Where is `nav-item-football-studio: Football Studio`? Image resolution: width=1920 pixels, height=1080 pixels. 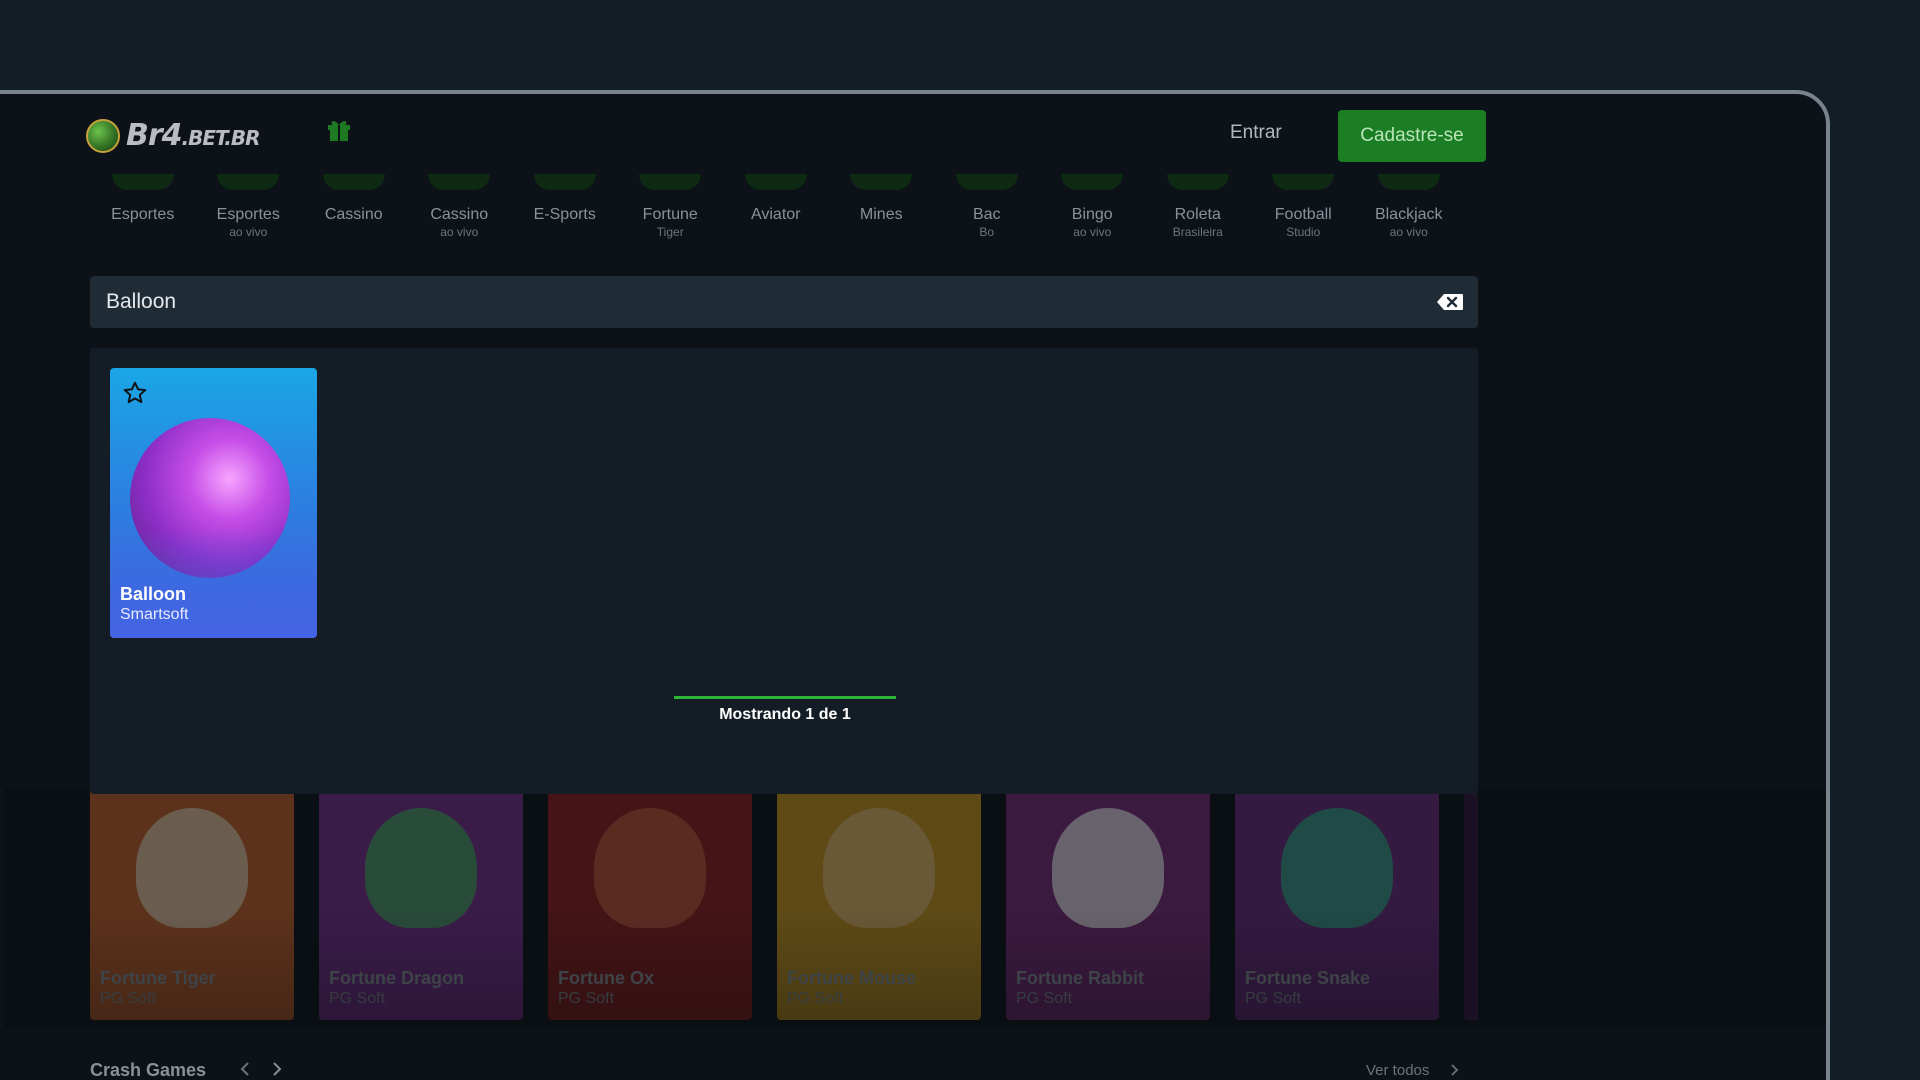 nav-item-football-studio: Football Studio is located at coordinates (1304, 206).